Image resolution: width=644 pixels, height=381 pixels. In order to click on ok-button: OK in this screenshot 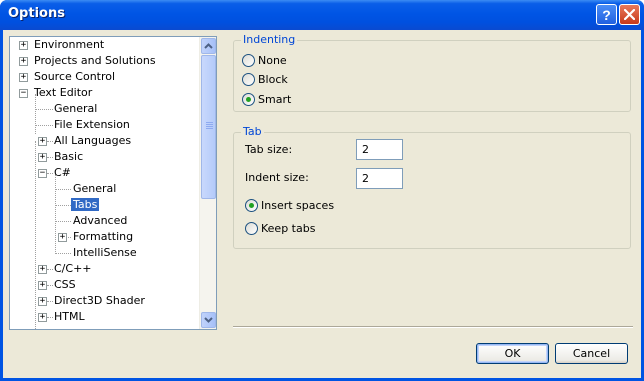, I will do `click(512, 353)`.